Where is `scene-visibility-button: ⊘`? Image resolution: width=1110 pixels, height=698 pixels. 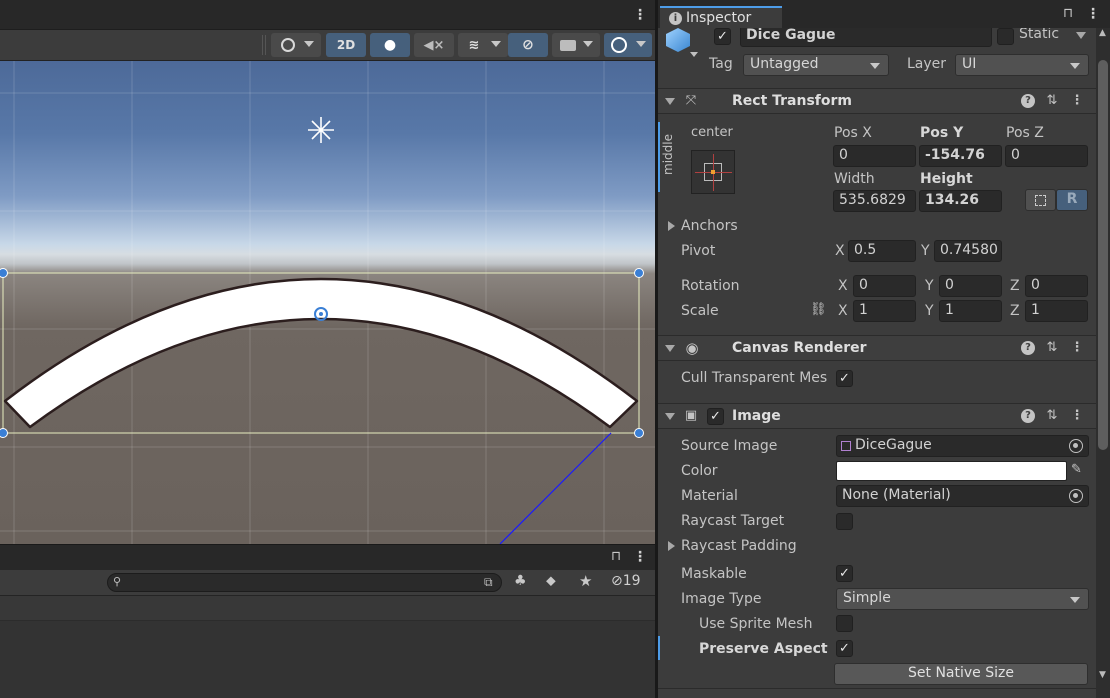
scene-visibility-button: ⊘ is located at coordinates (528, 45).